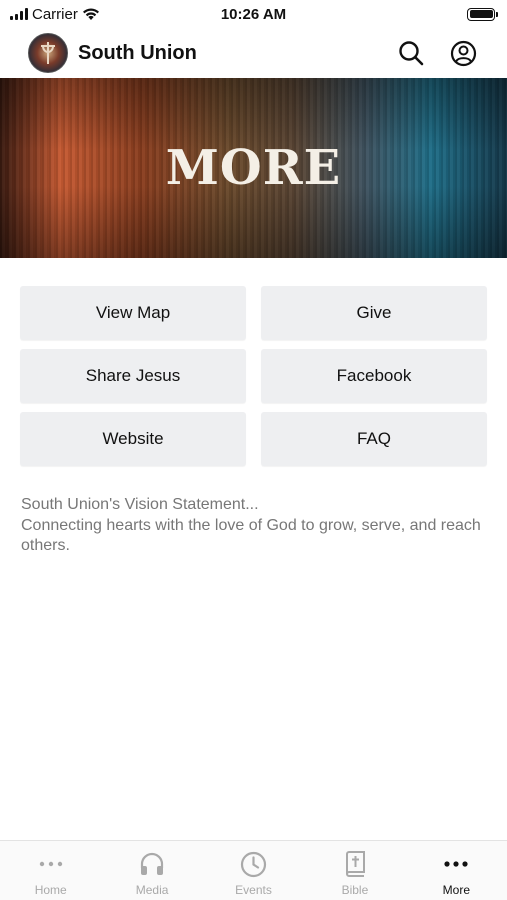 This screenshot has width=507, height=900. I want to click on tab-home: Home, so click(50, 870).